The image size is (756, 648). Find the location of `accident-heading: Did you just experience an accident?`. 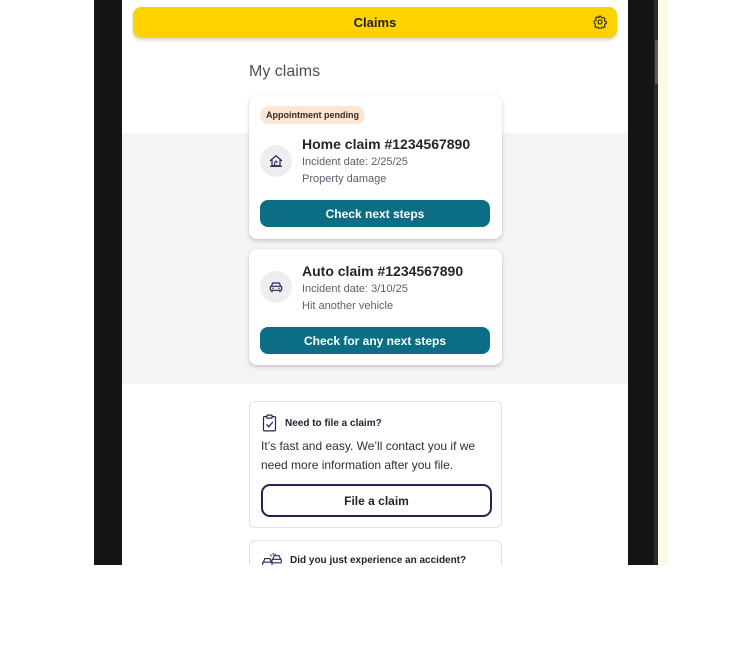

accident-heading: Did you just experience an accident? is located at coordinates (378, 560).